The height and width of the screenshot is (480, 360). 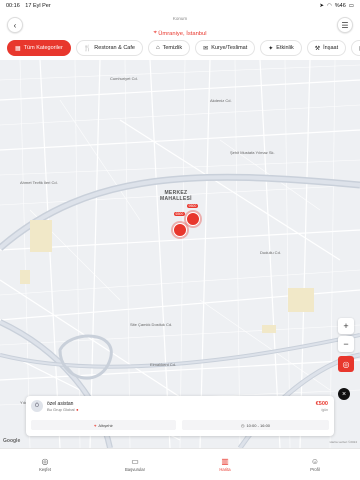 I want to click on broom-icon: ⌂, so click(x=157, y=48).